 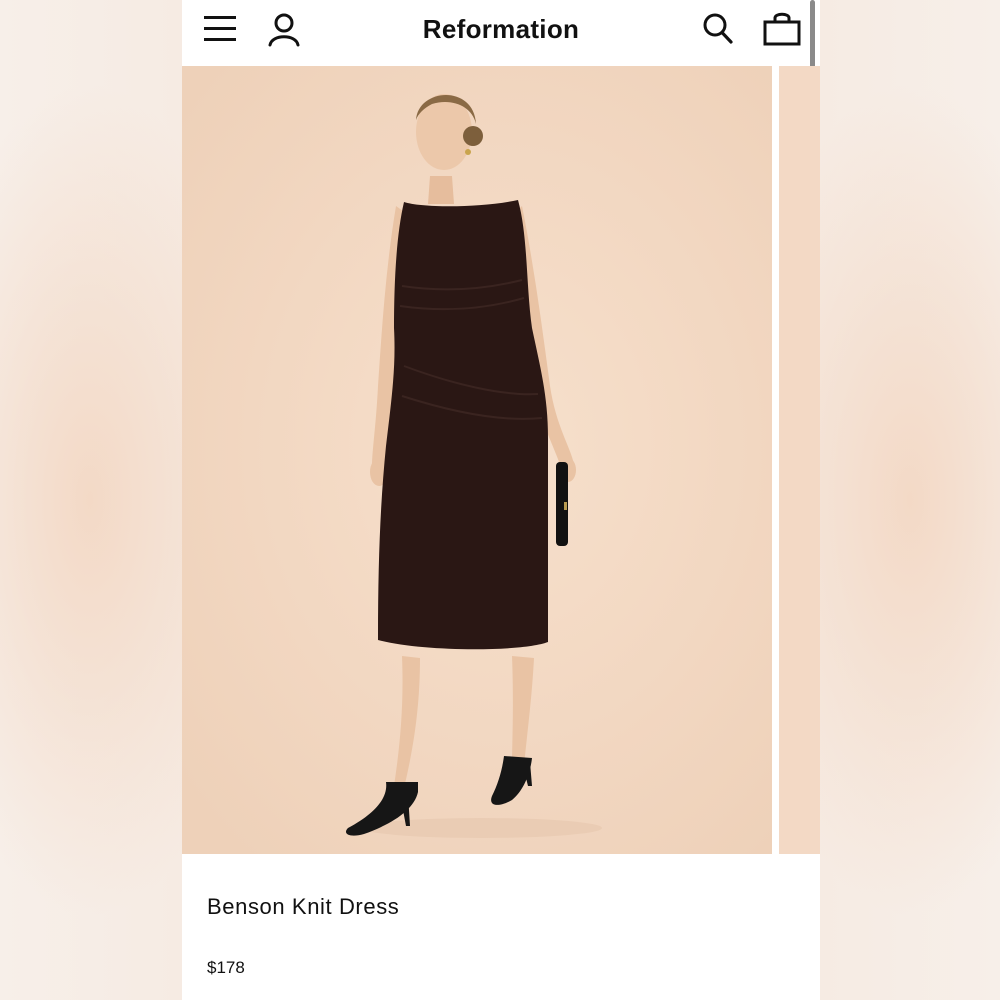 What do you see at coordinates (718, 29) in the screenshot?
I see `search-icon` at bounding box center [718, 29].